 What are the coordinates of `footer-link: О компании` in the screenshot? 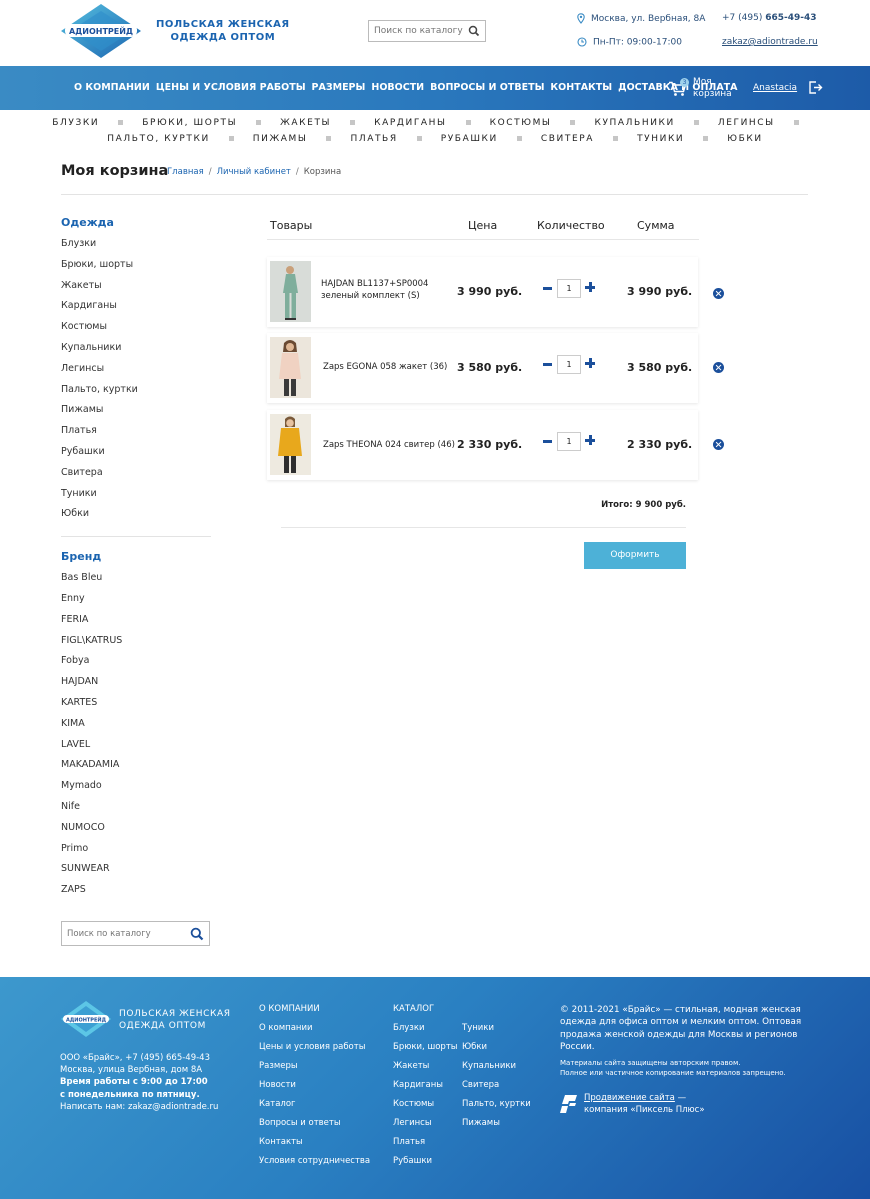 It's located at (314, 1031).